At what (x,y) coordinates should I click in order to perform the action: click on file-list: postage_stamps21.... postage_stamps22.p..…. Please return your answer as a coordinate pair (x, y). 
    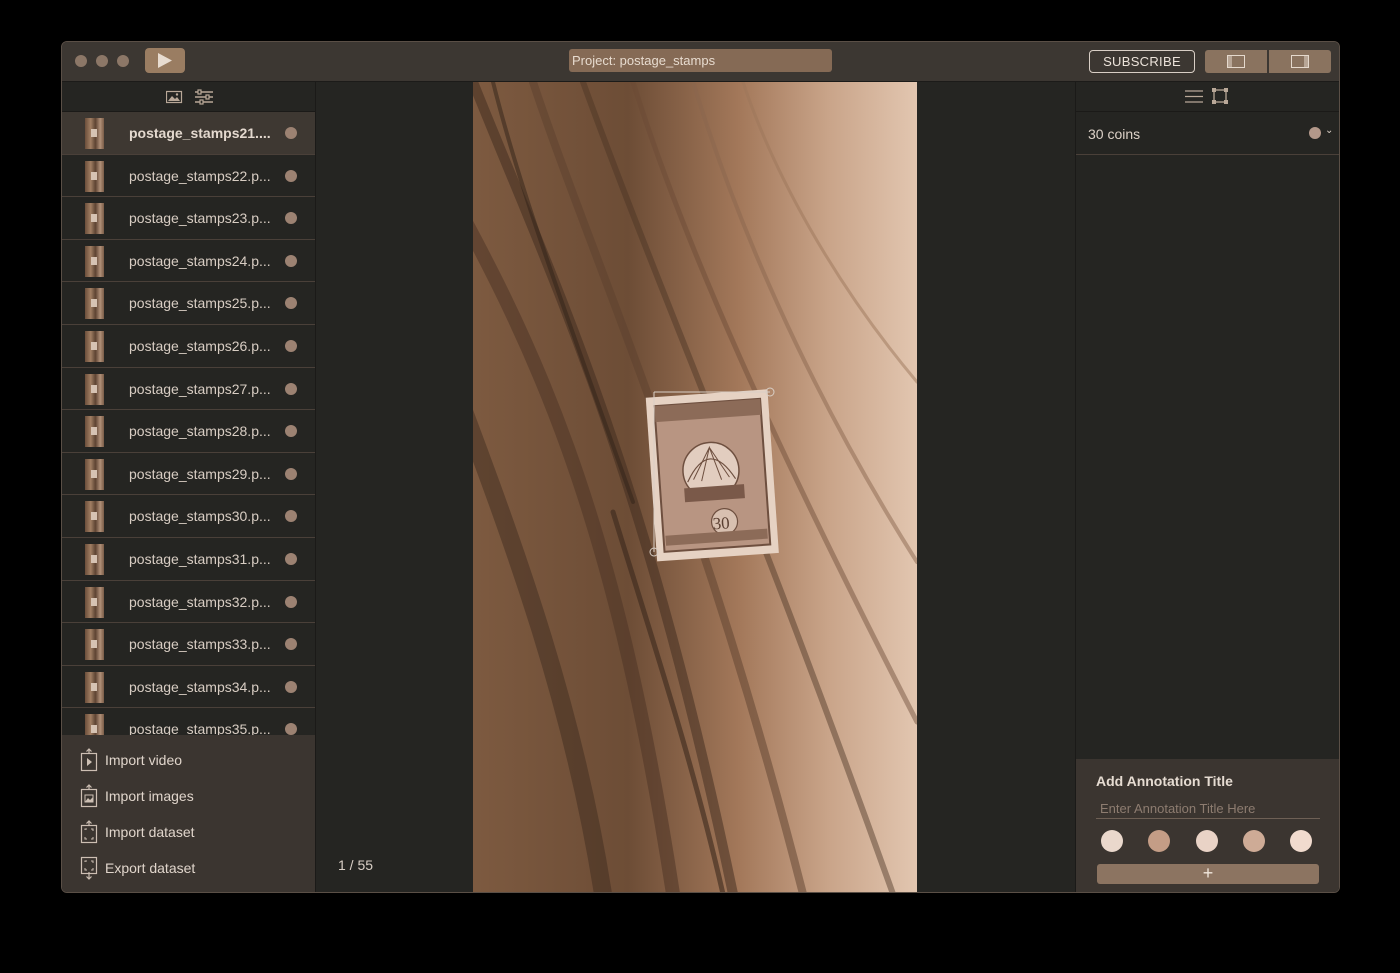
    Looking at the image, I should click on (188, 424).